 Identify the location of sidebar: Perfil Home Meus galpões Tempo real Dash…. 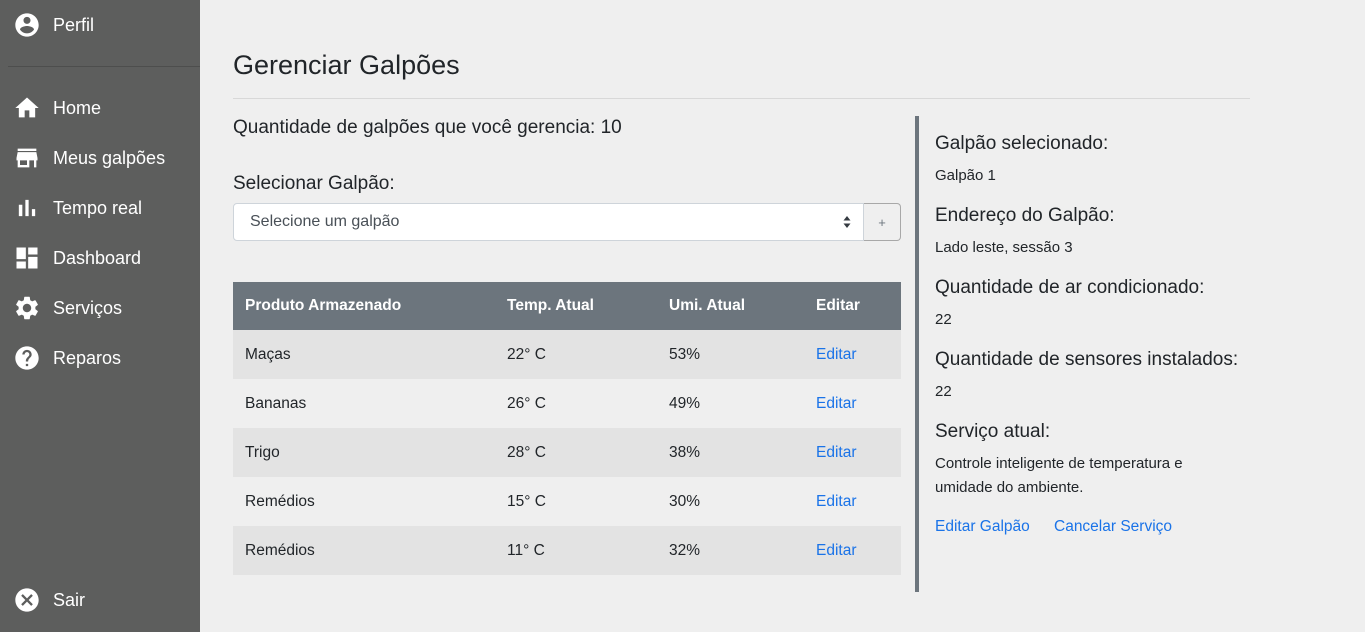
(100, 316).